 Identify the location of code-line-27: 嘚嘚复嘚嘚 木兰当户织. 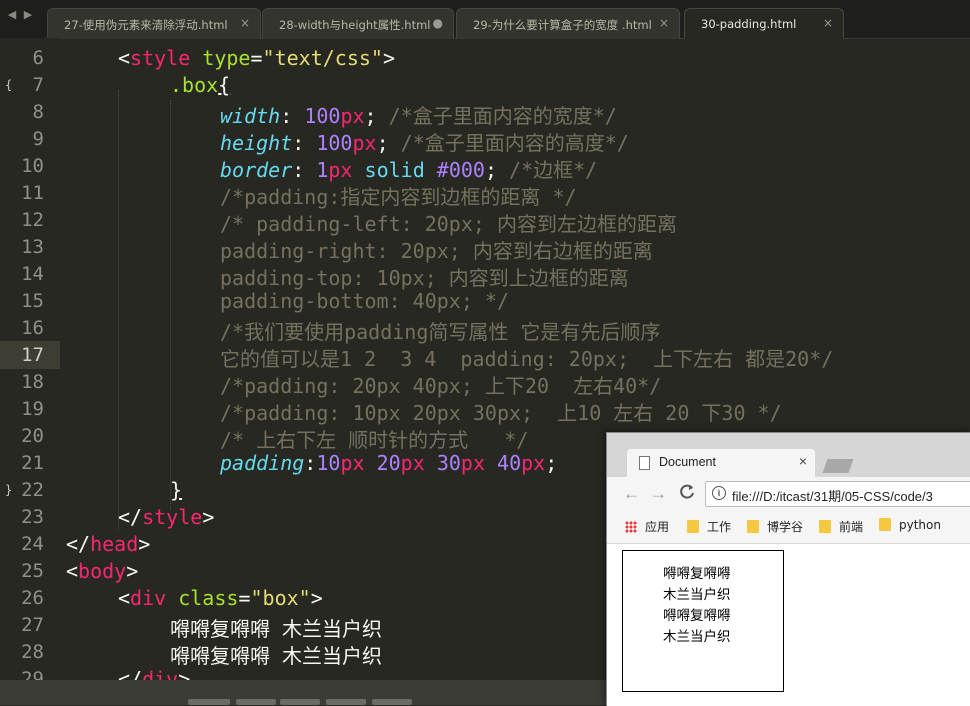
(276, 629).